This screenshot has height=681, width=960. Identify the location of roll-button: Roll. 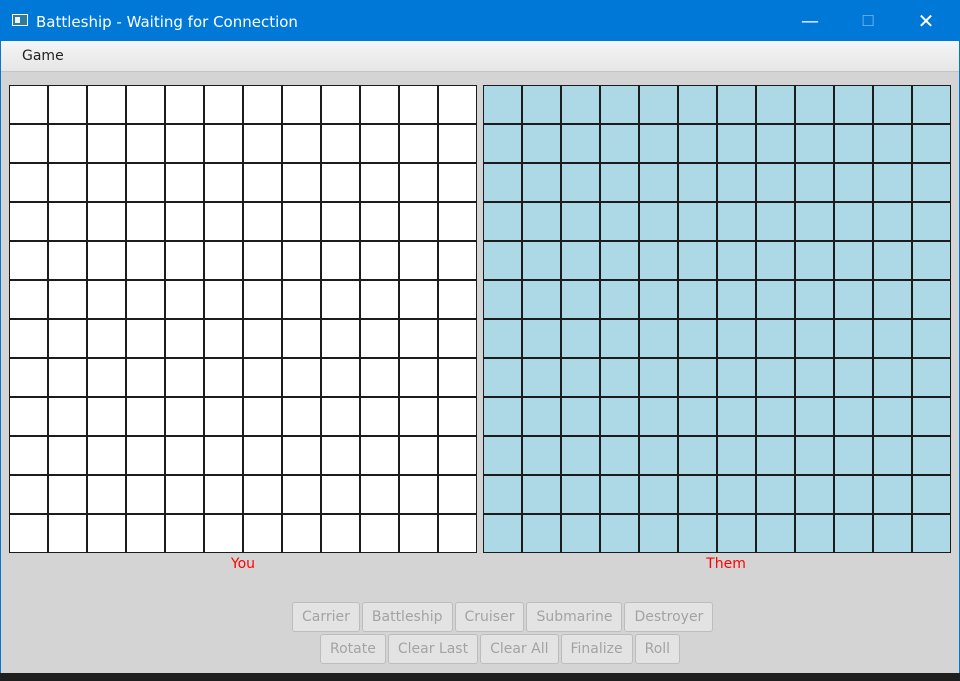
(657, 649).